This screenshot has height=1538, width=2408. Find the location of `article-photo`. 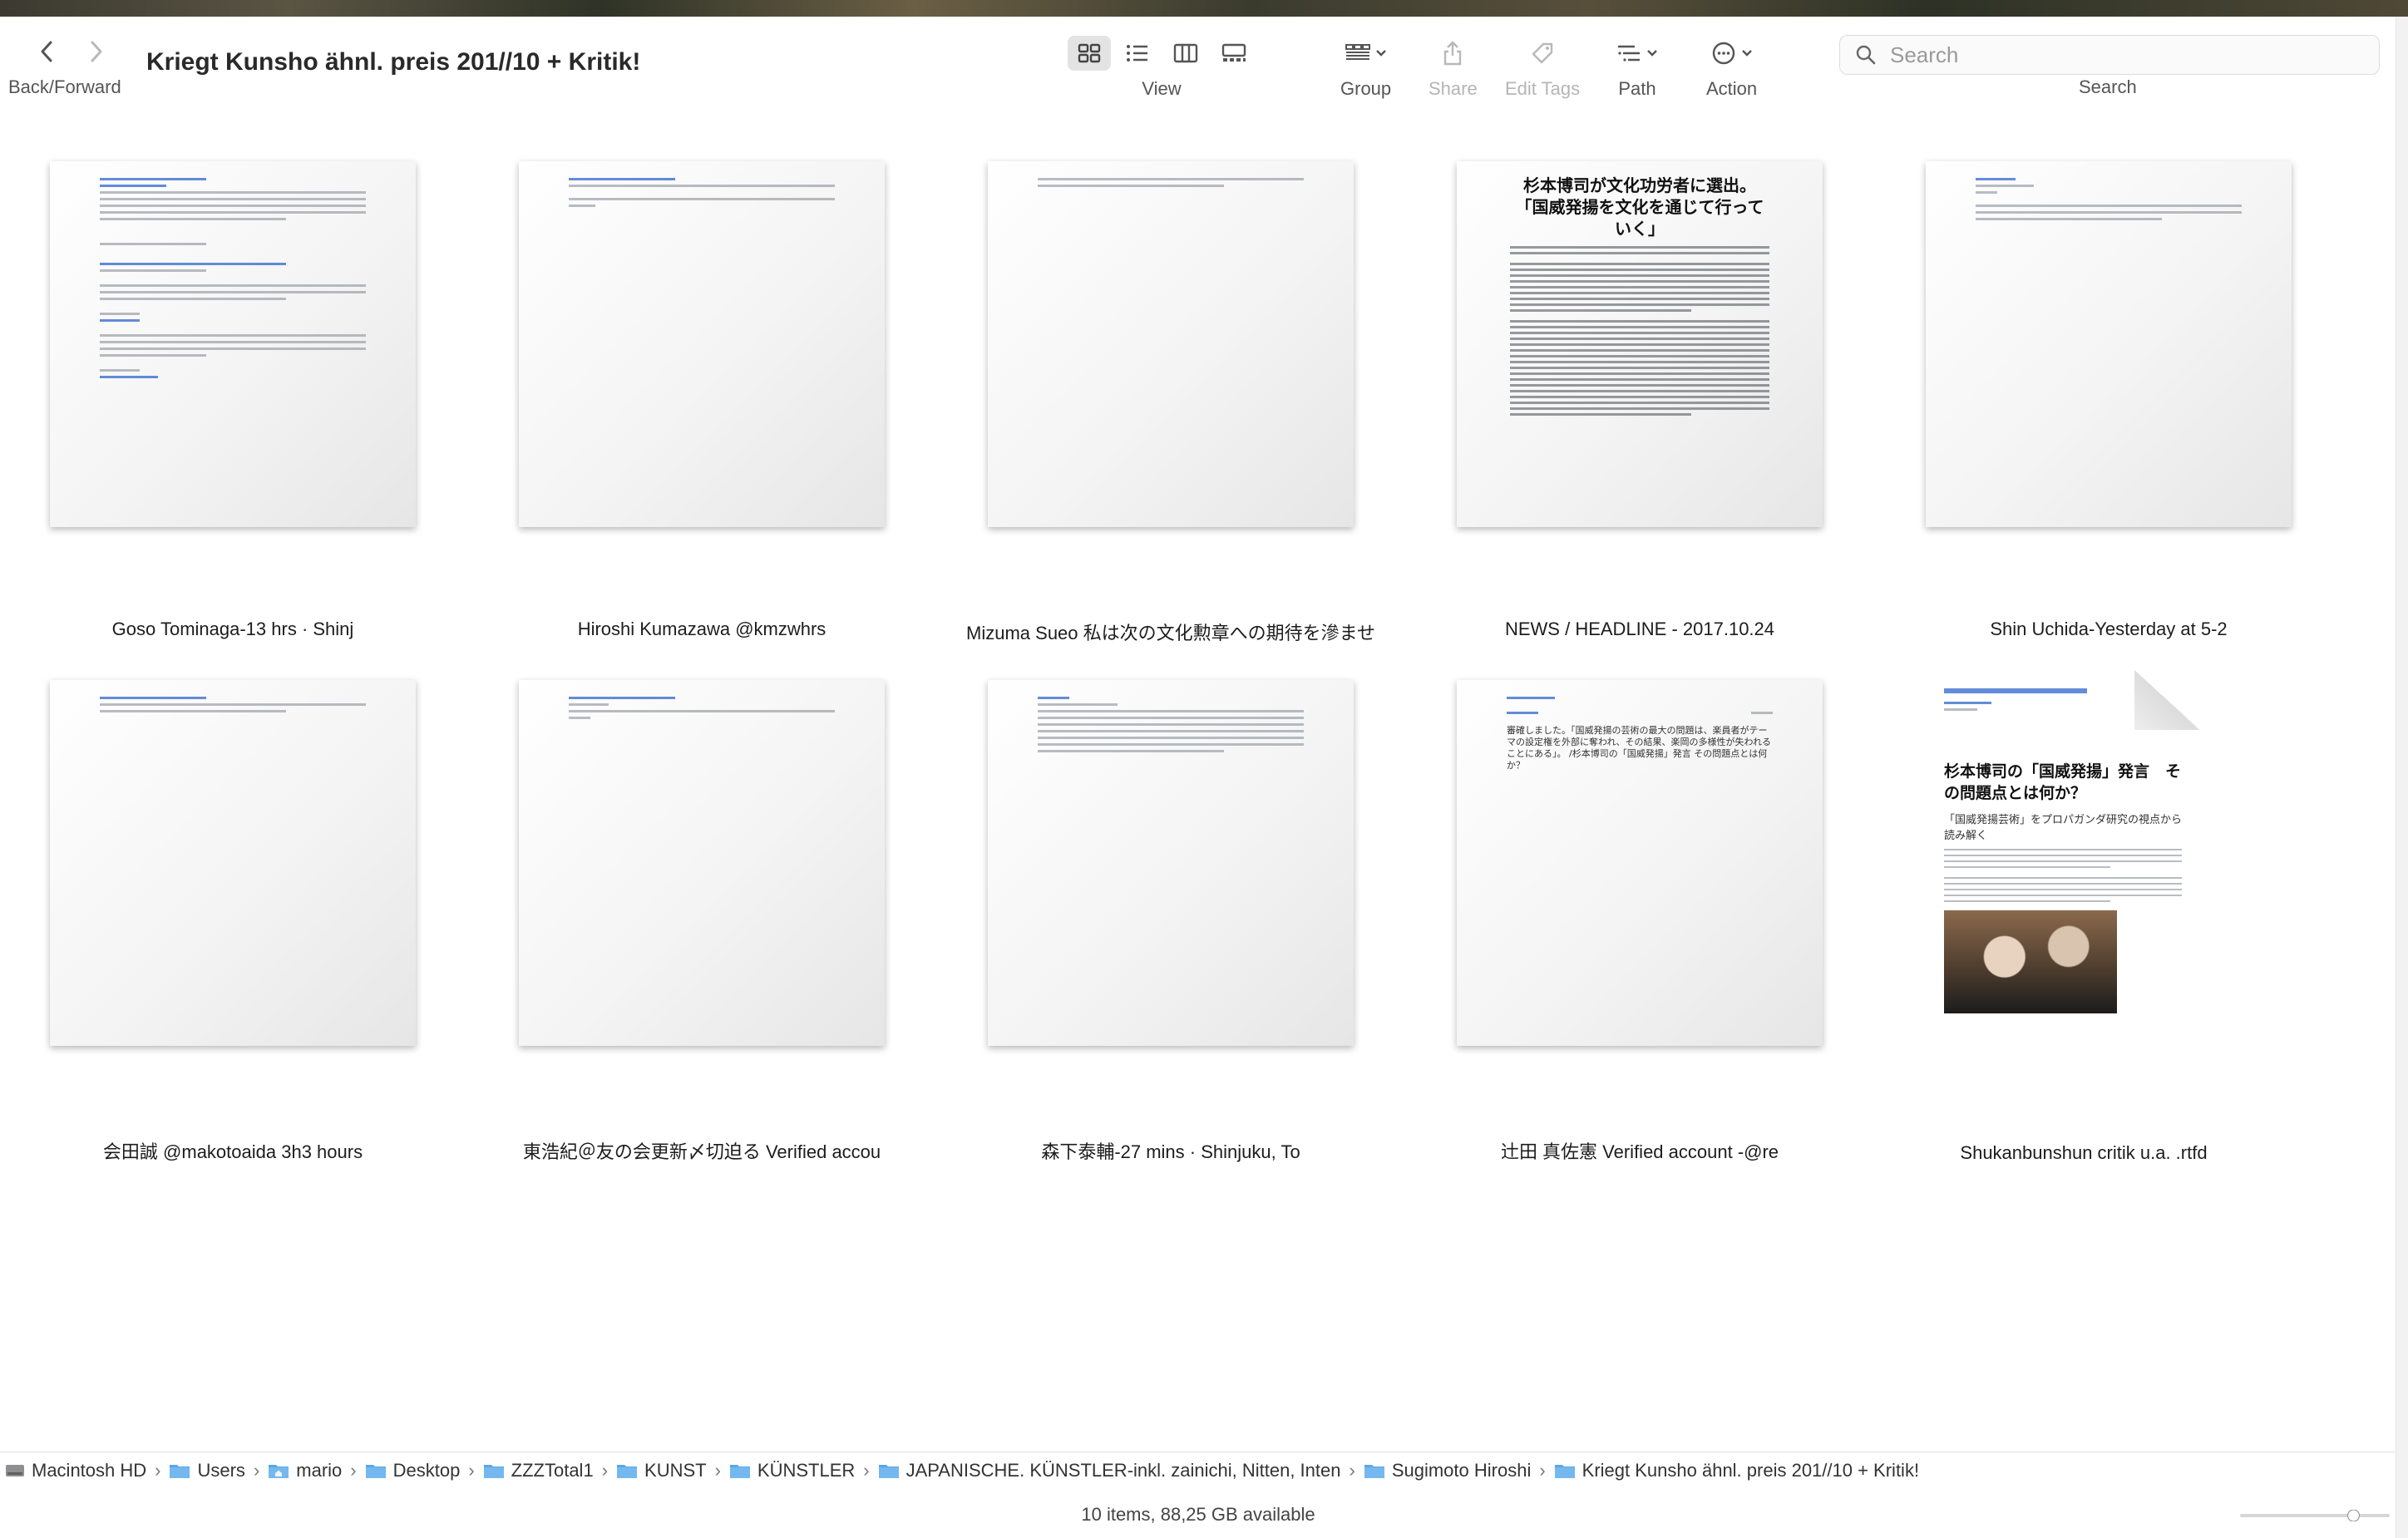

article-photo is located at coordinates (2031, 961).